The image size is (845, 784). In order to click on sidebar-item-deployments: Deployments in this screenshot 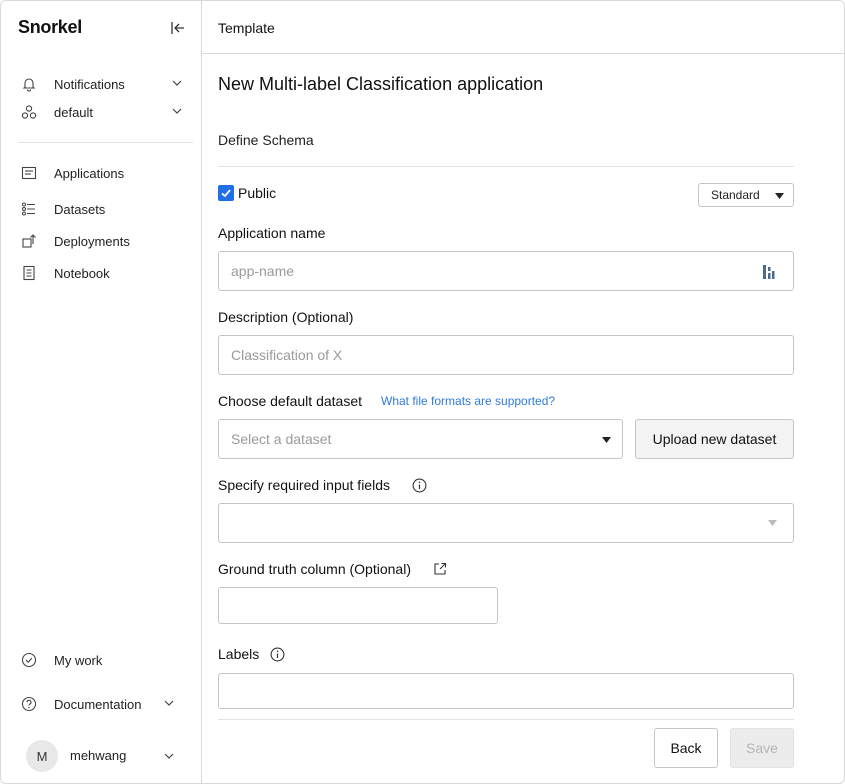, I will do `click(106, 241)`.